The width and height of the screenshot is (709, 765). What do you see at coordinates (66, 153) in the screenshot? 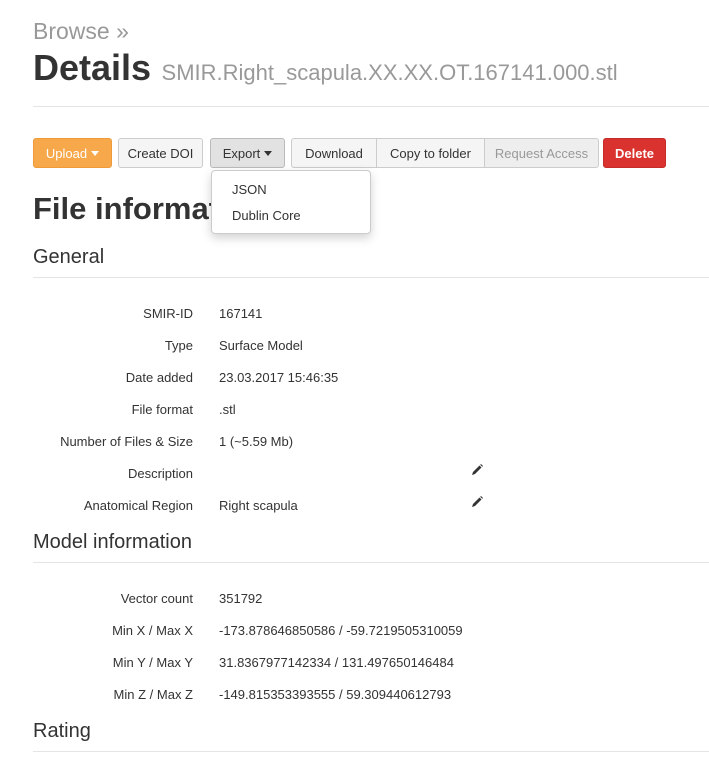
I see `upload-label: Upload` at bounding box center [66, 153].